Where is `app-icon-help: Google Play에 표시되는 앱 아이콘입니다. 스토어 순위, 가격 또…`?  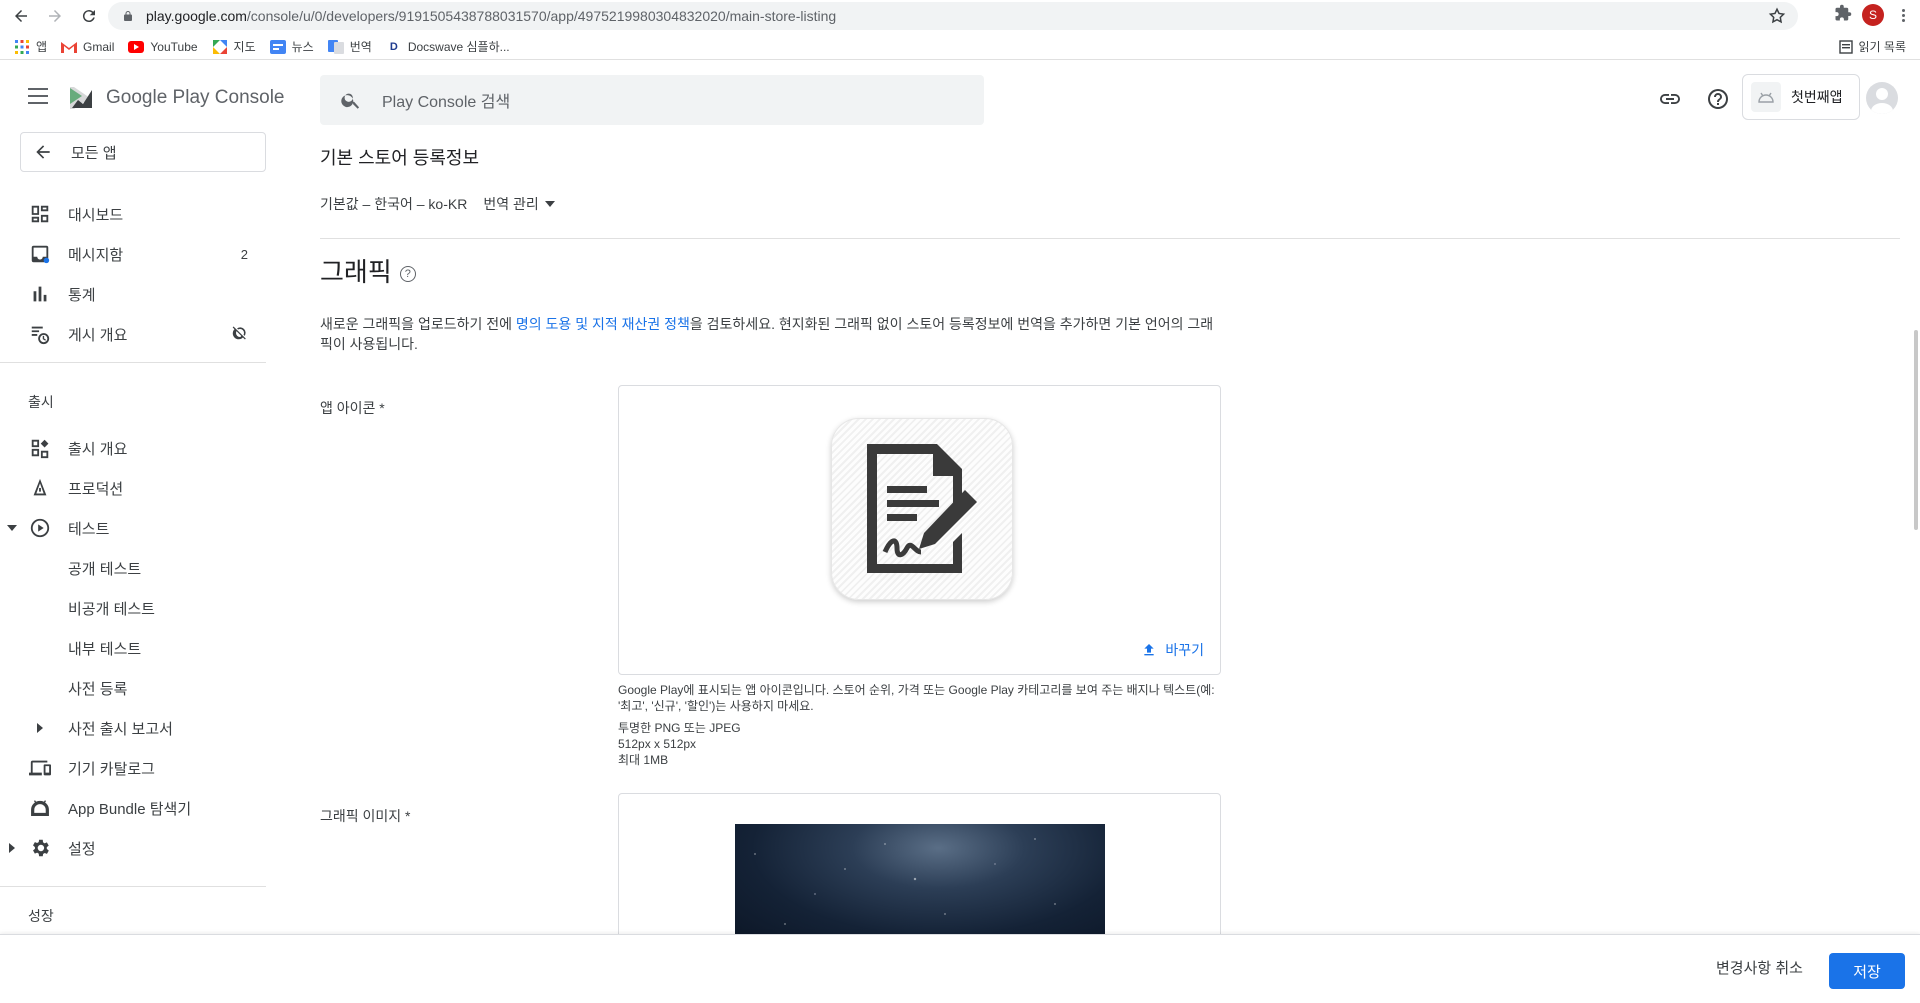 app-icon-help: Google Play에 표시되는 앱 아이콘입니다. 스토어 순위, 가격 또… is located at coordinates (916, 698).